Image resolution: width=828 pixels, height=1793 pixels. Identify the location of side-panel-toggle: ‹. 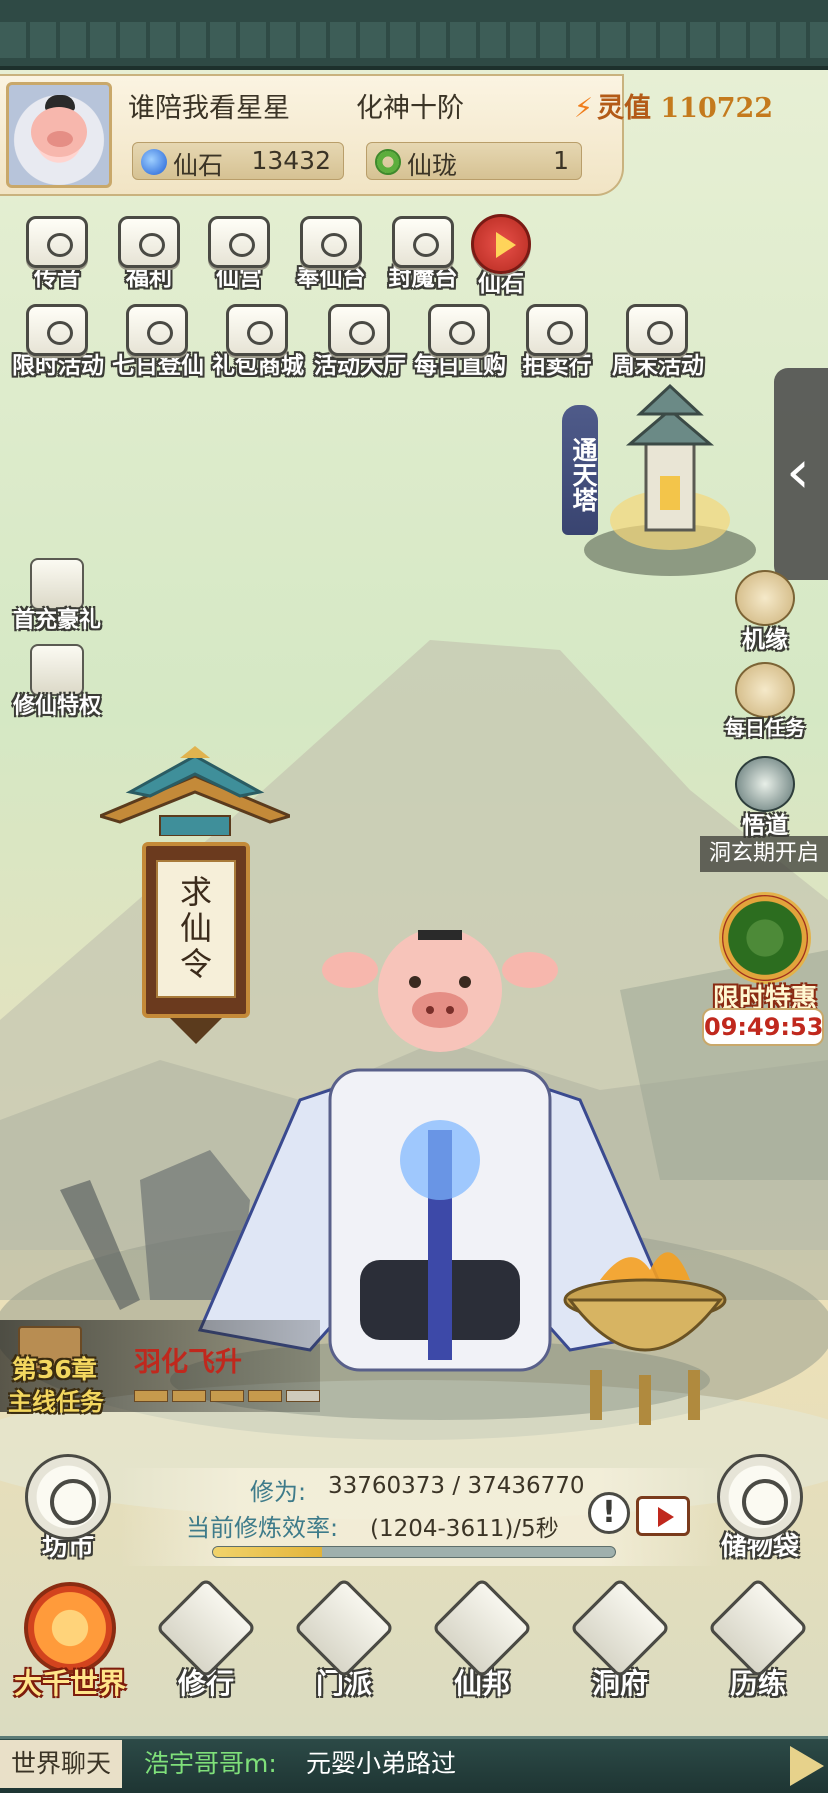
(801, 474).